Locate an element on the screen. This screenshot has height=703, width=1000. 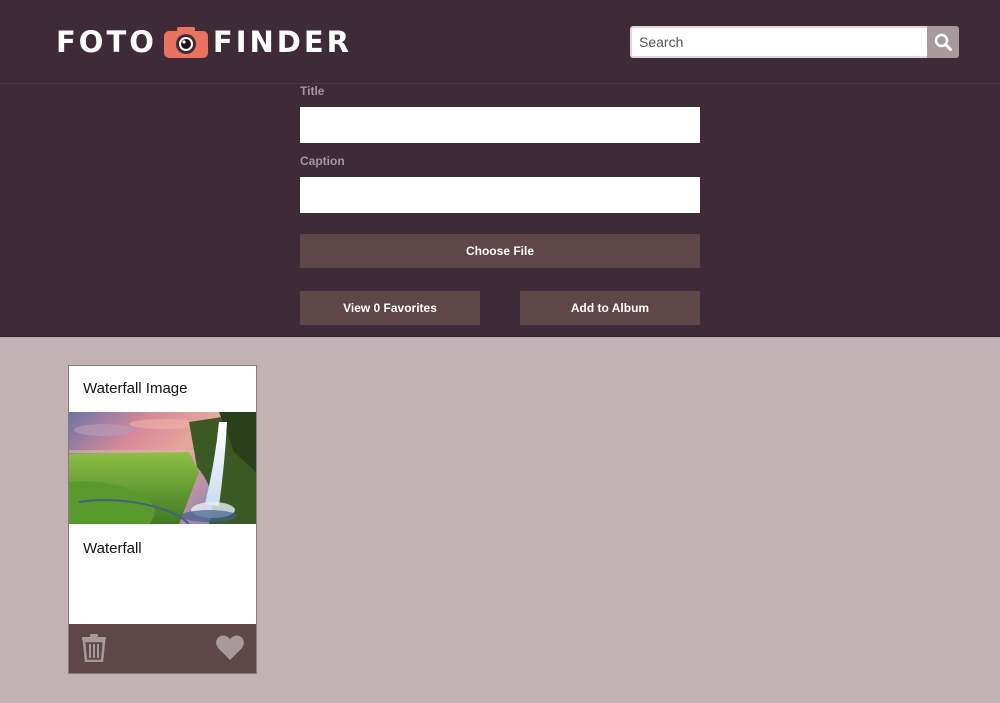
camera-icon is located at coordinates (186, 42).